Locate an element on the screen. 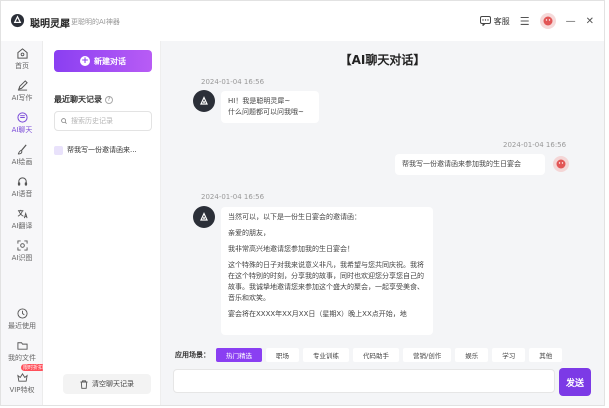 This screenshot has width=609, height=408. nav-label: AI聊天 is located at coordinates (22, 129).